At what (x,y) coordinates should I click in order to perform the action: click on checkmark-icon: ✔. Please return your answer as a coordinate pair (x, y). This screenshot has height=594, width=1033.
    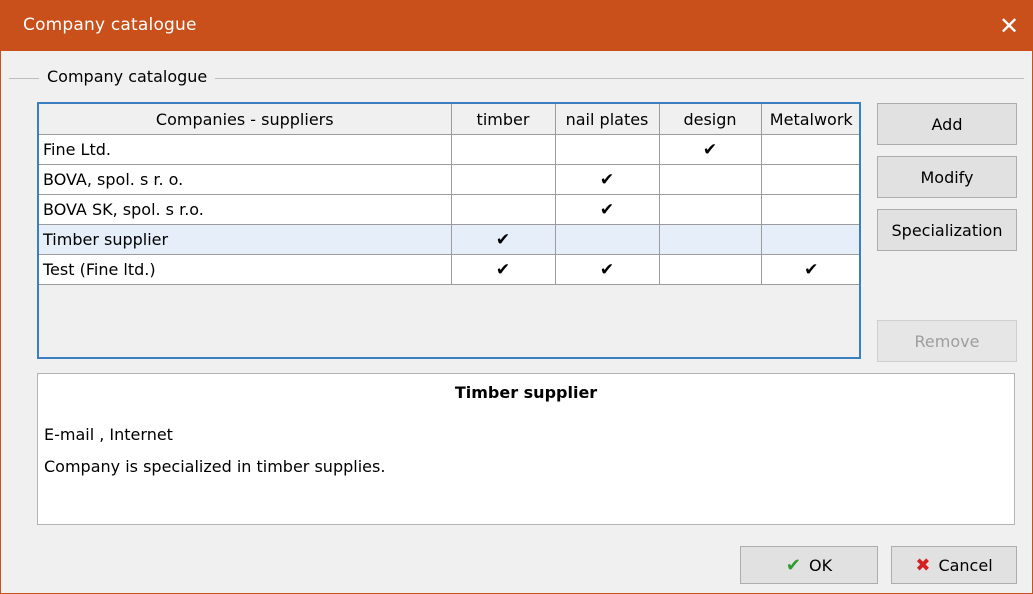
    Looking at the image, I should click on (793, 565).